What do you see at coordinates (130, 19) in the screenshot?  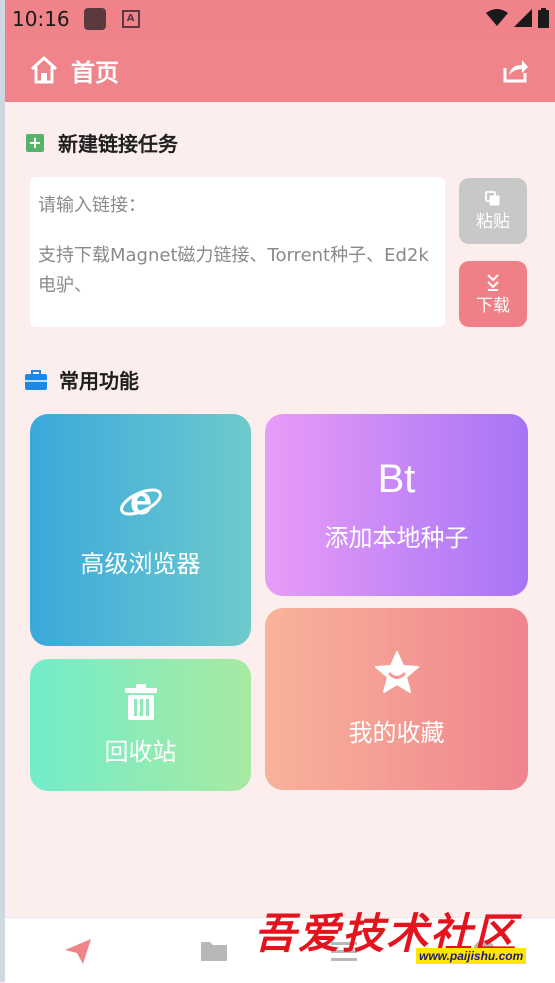 I see `notification-a-icon: A` at bounding box center [130, 19].